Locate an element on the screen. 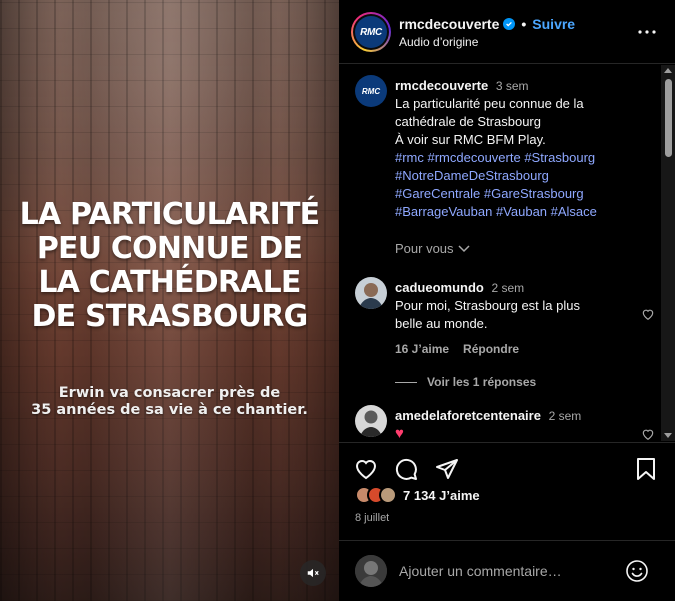 This screenshot has width=675, height=601. scroll-up-arrow-icon is located at coordinates (668, 70).